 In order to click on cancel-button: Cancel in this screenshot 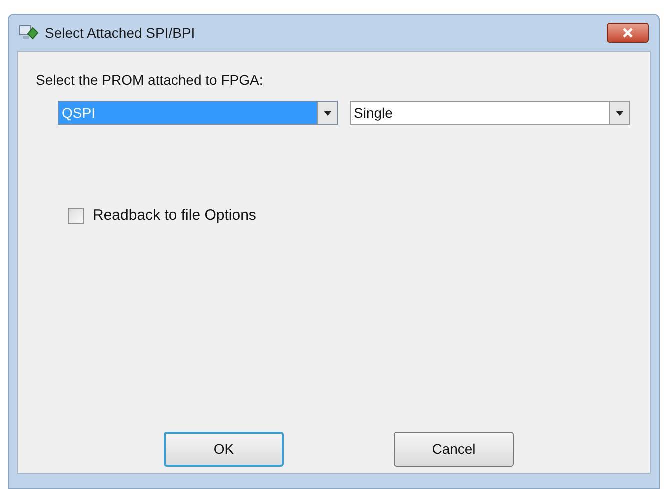, I will do `click(454, 449)`.